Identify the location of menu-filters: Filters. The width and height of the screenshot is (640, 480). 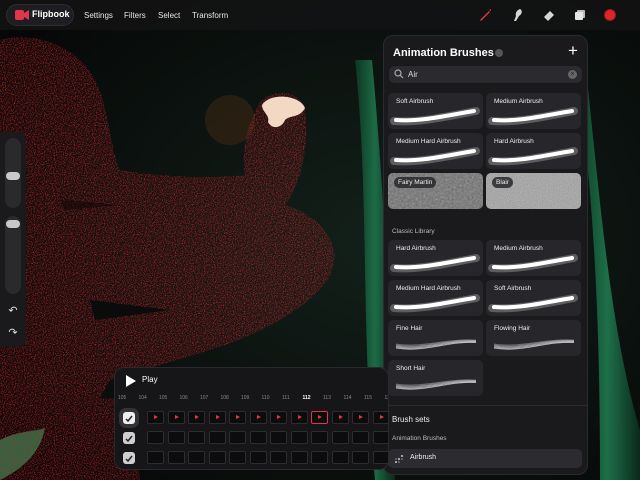
(135, 15).